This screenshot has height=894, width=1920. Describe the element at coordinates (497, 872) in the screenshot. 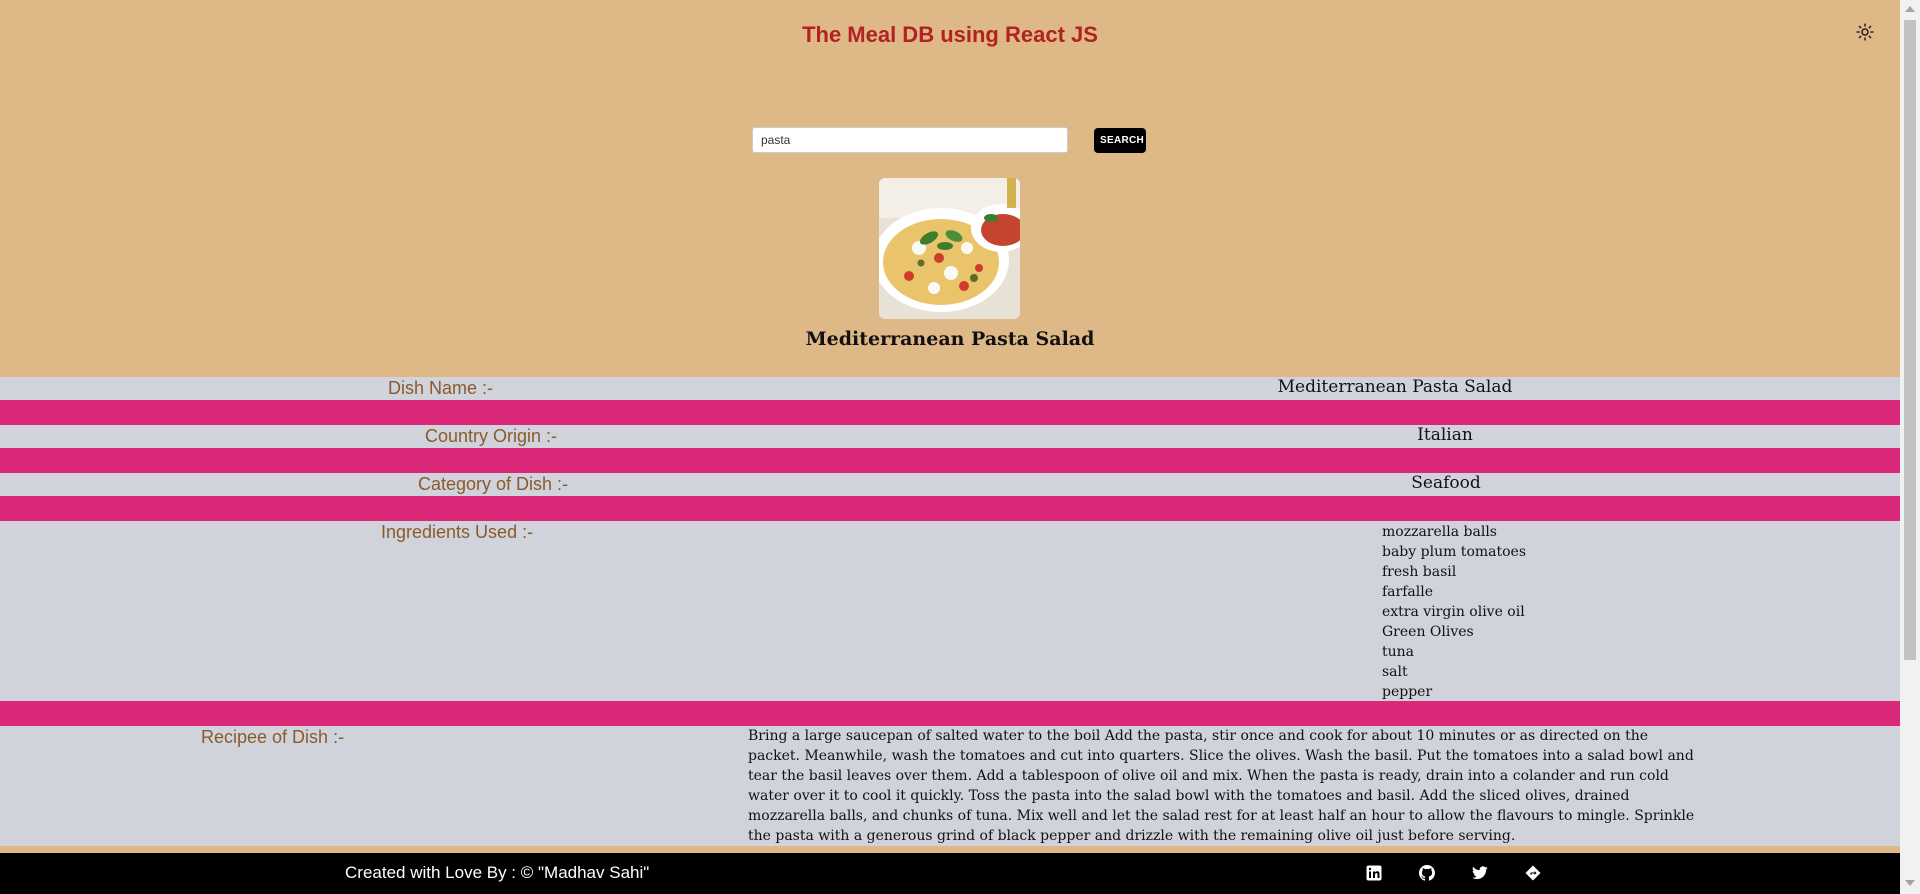

I see `footer-credit: Created with Love By : © "Madhav Sahi"` at that location.